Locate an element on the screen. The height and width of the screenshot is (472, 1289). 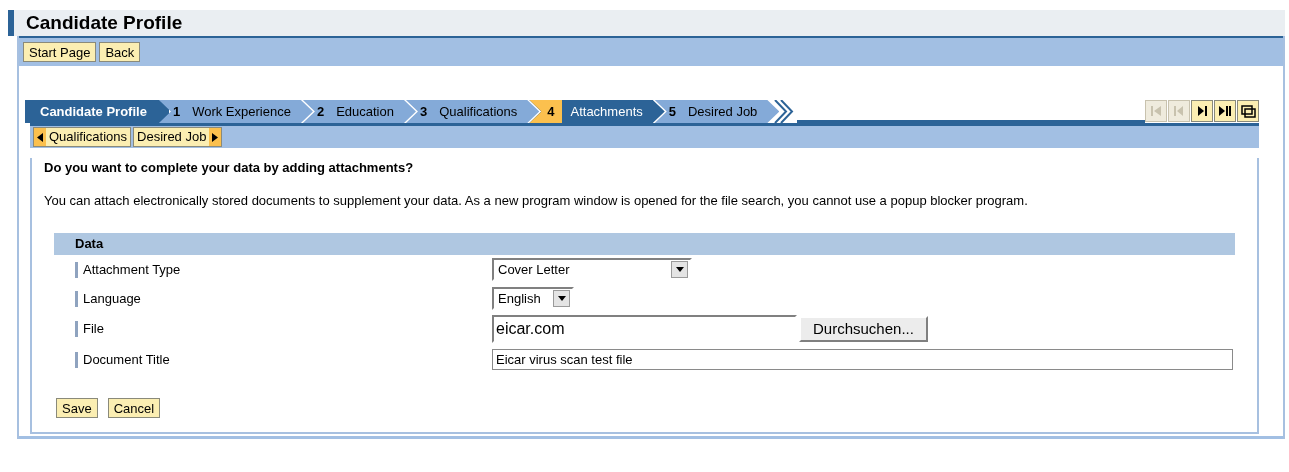
toolbar-button: Back is located at coordinates (120, 52).